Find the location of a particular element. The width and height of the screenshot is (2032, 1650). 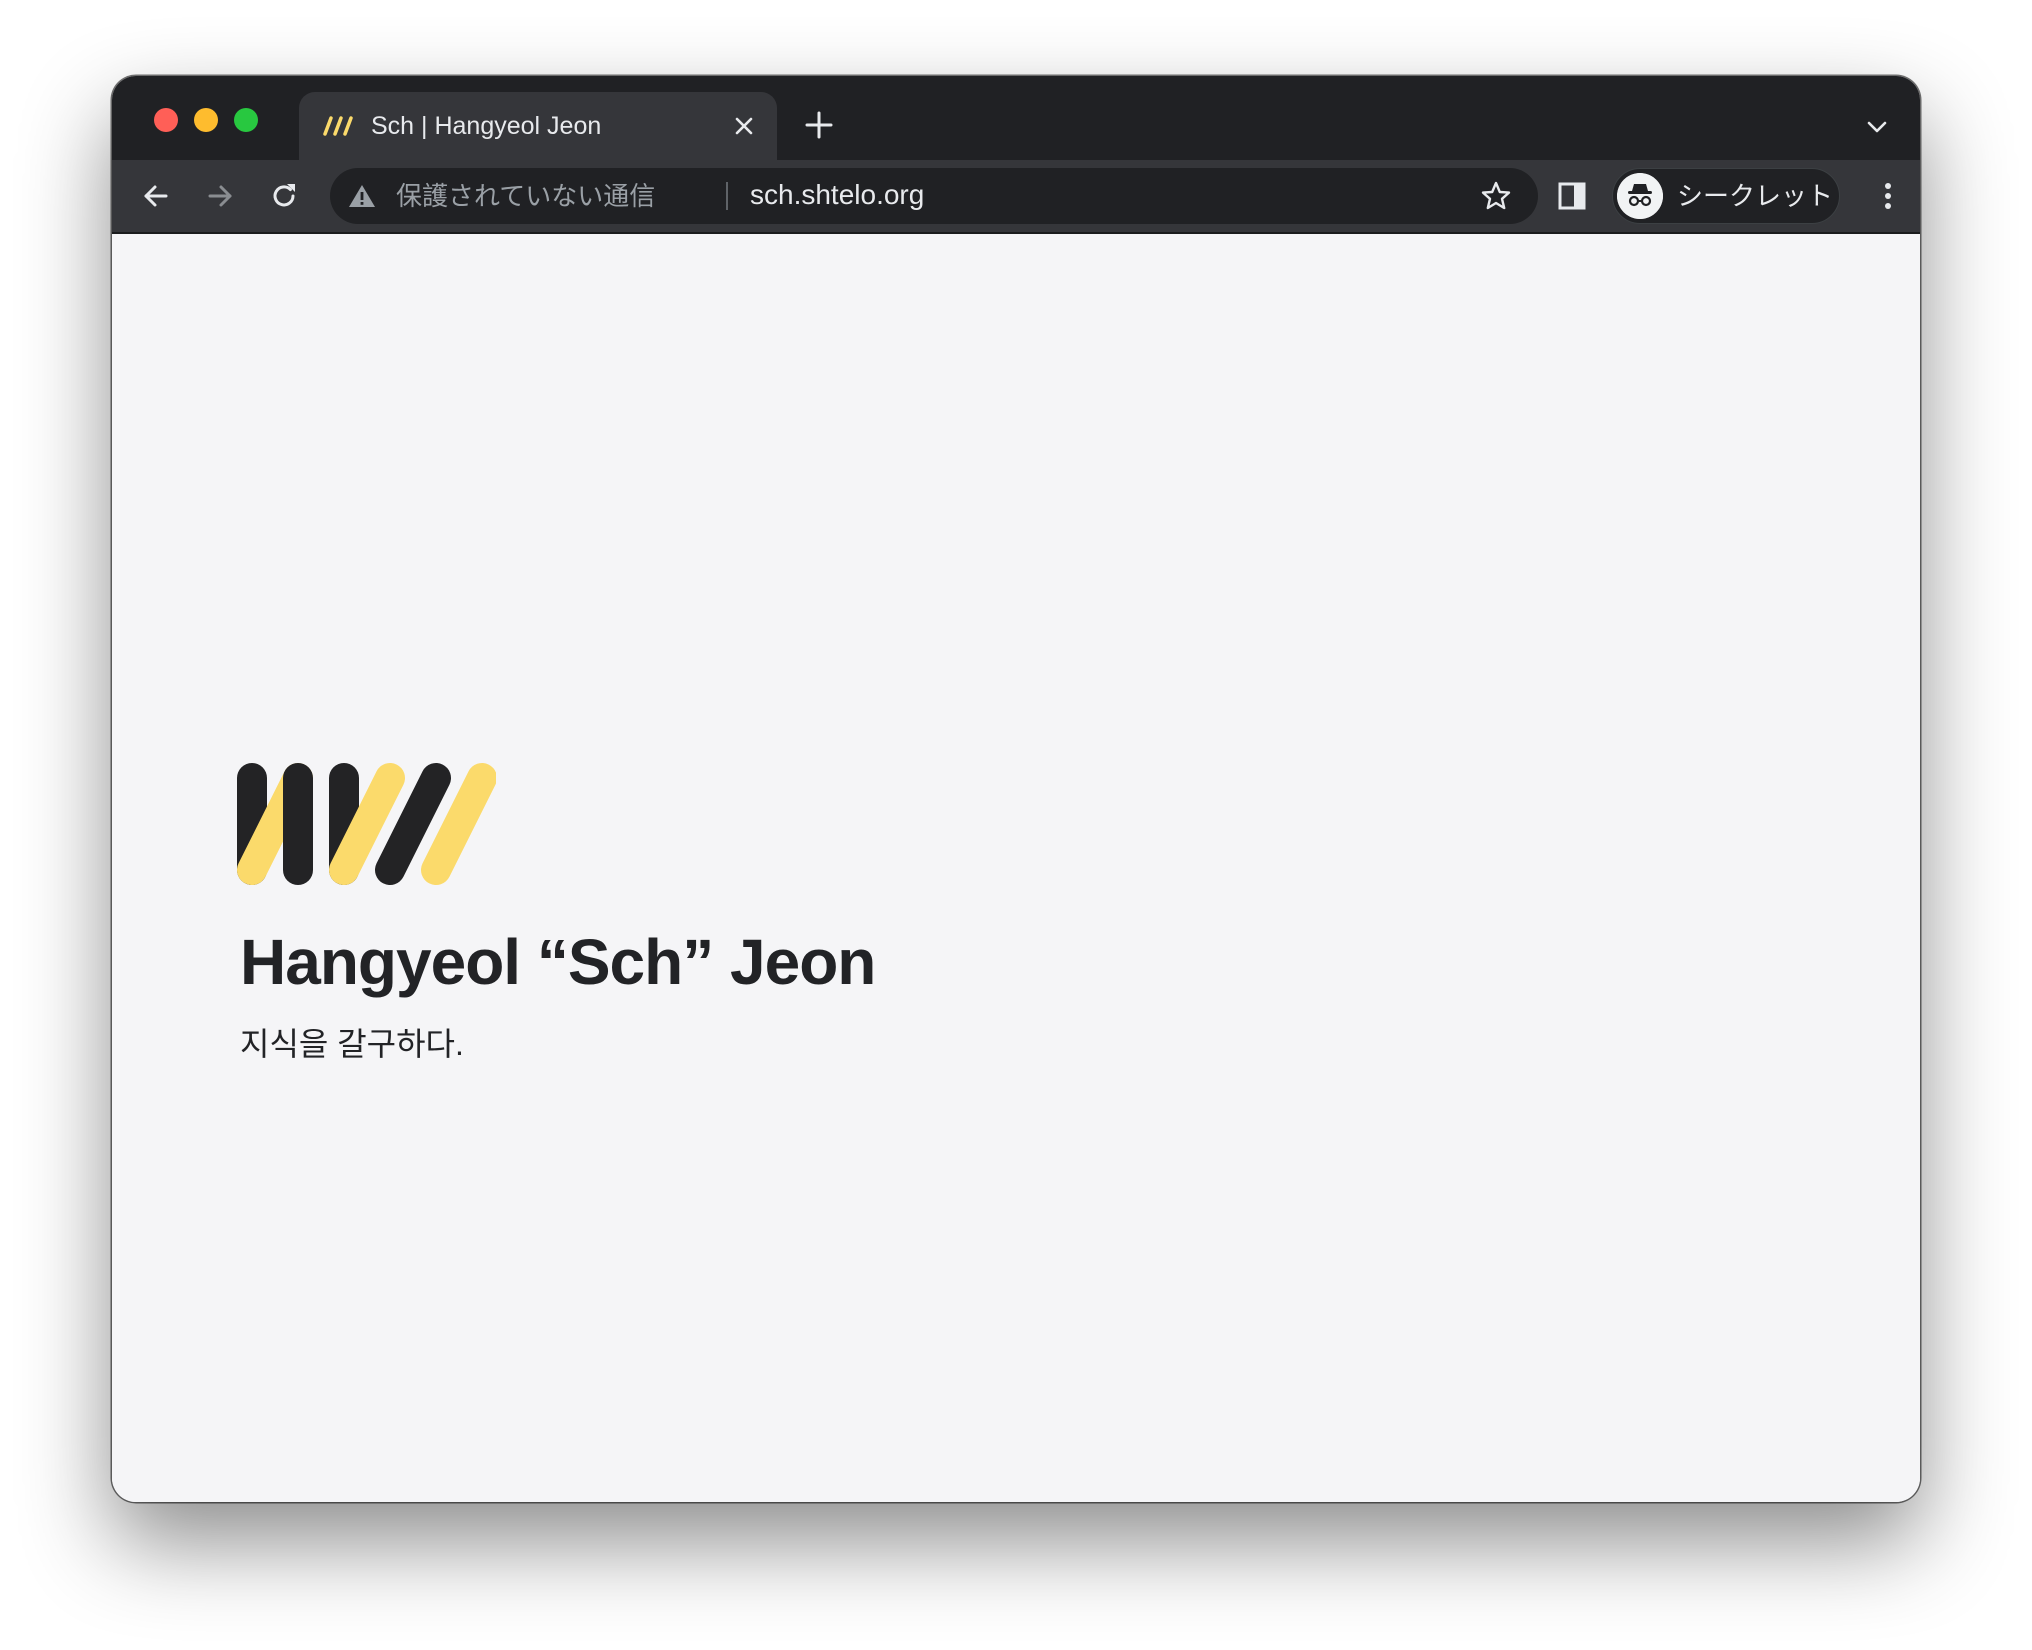

new-tab-icon is located at coordinates (819, 125).